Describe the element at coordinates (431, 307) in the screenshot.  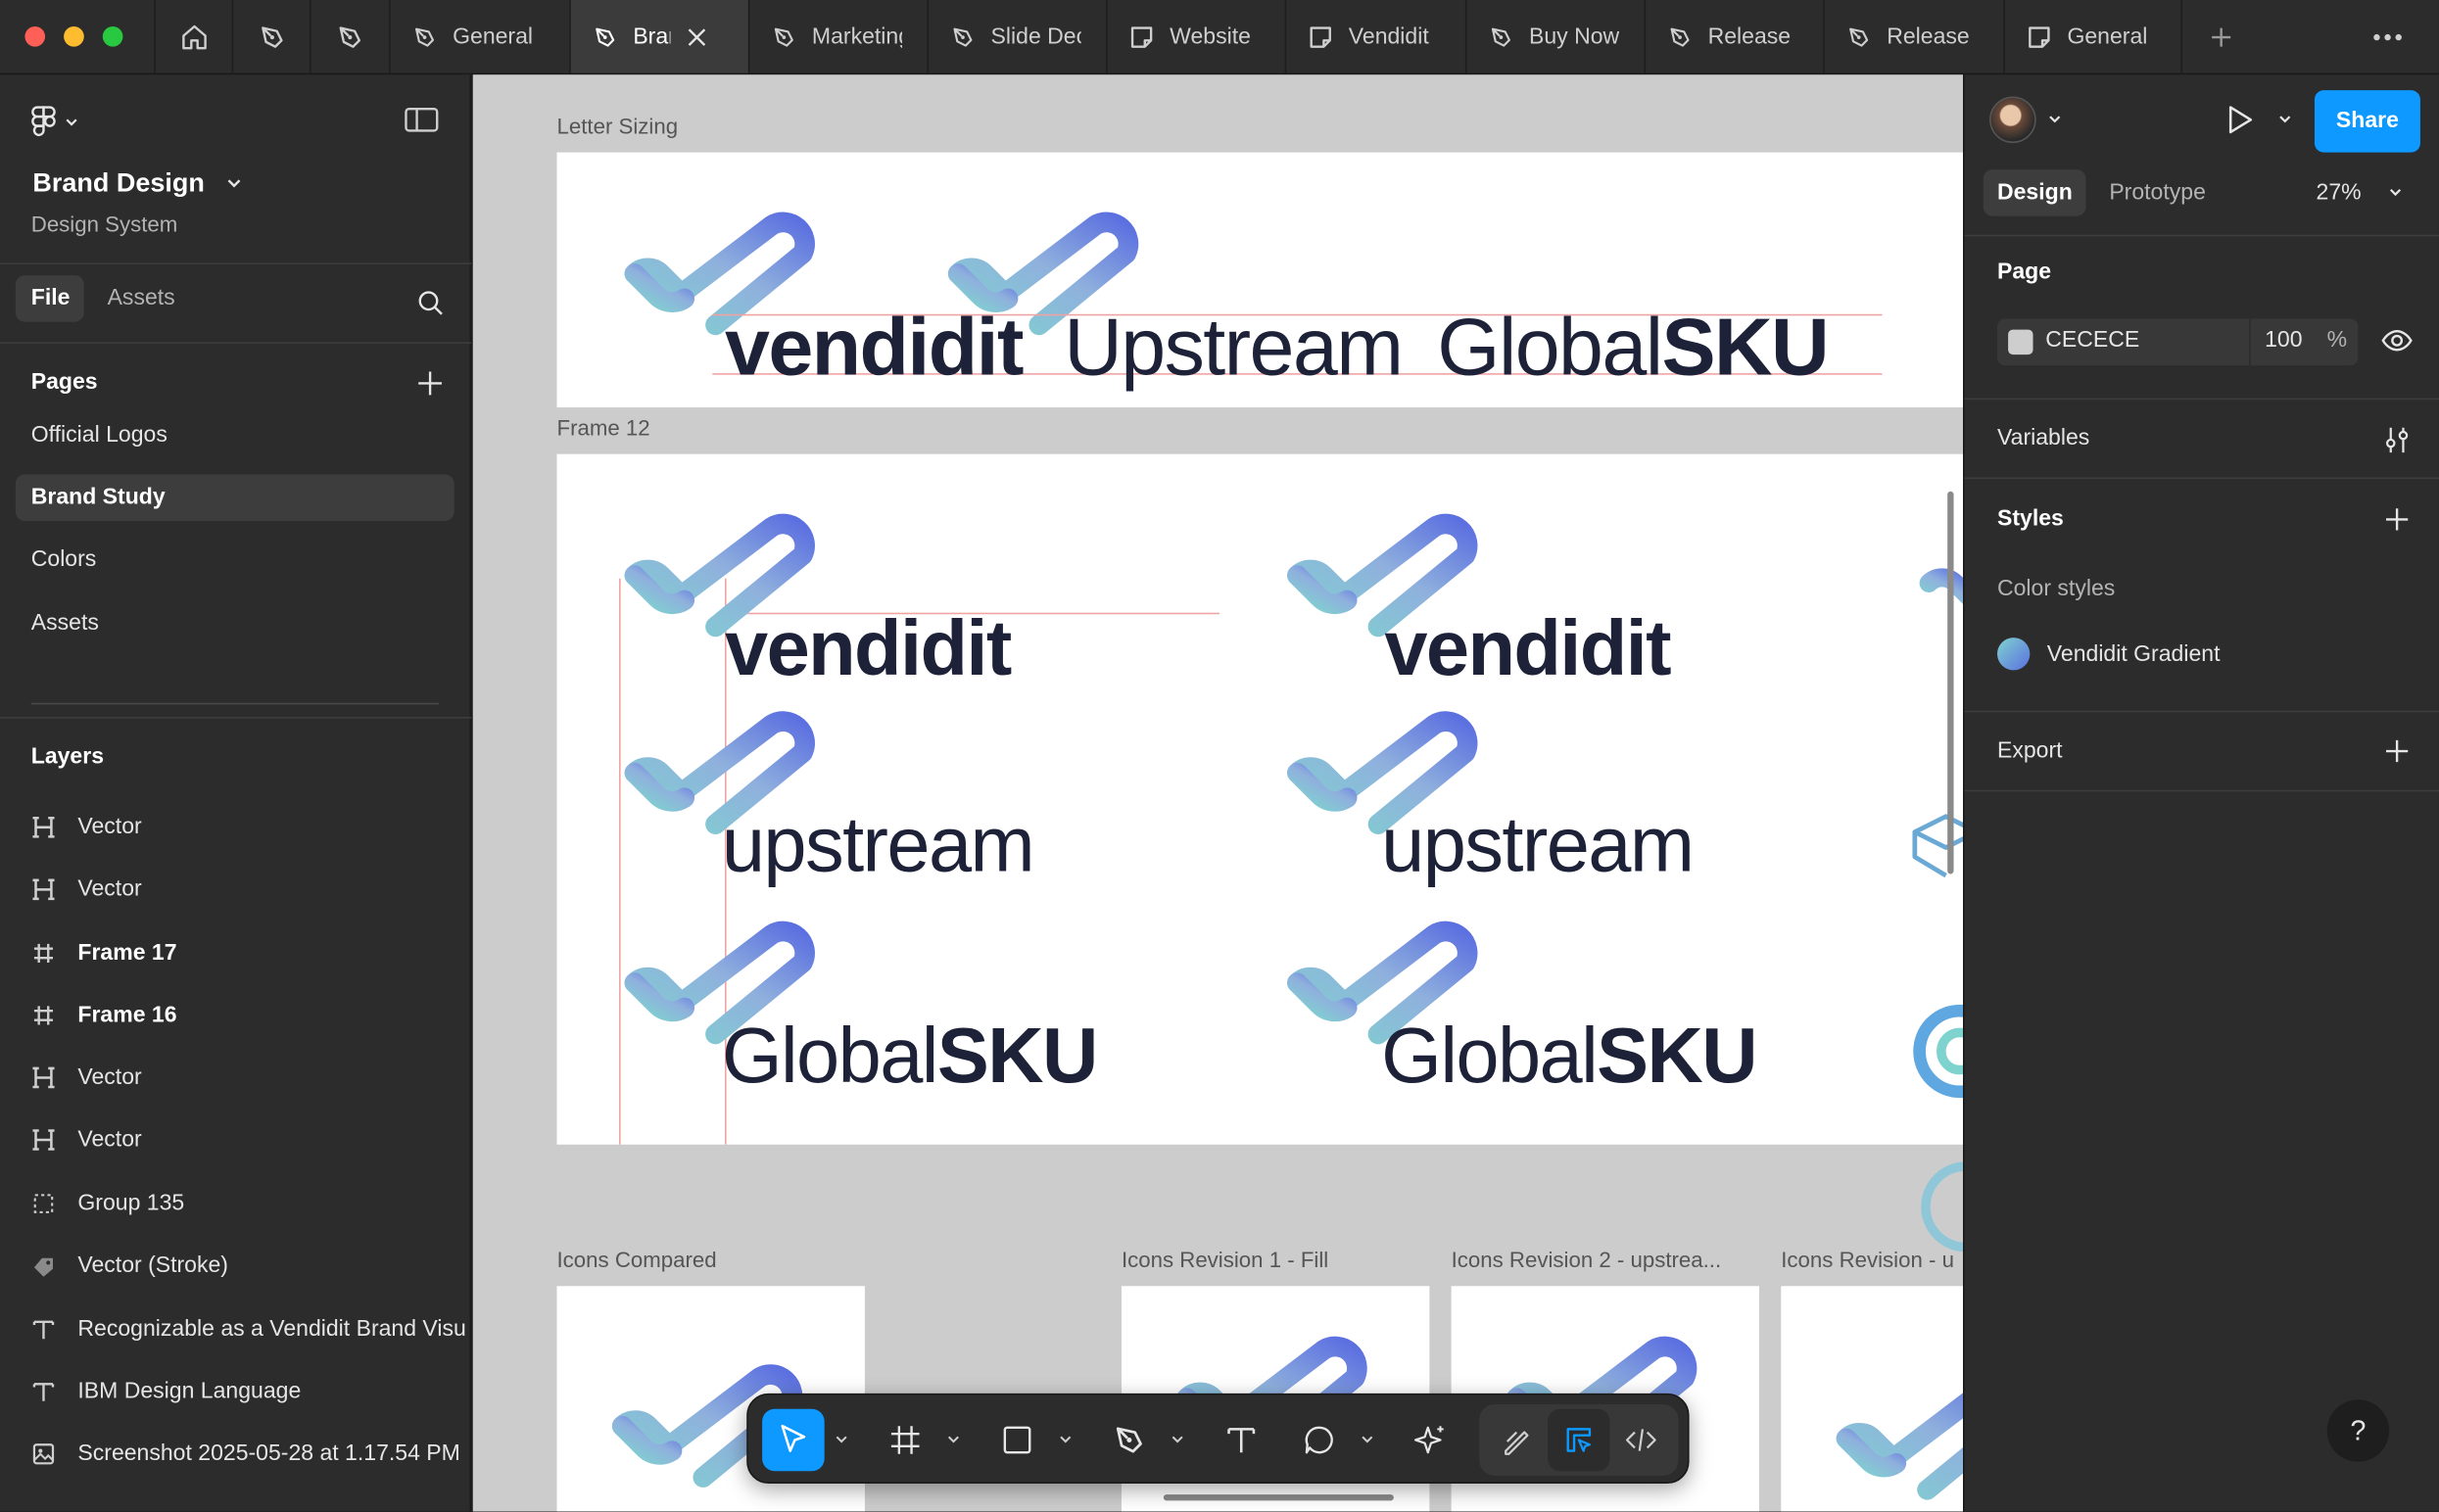
I see `search-button` at that location.